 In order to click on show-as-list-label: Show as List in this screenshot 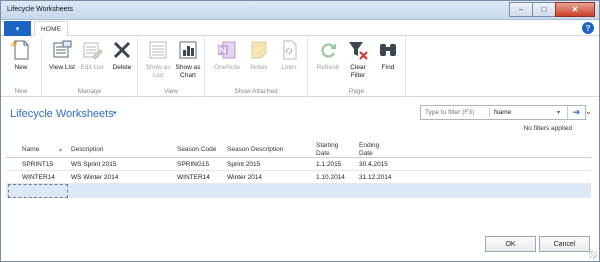, I will do `click(158, 71)`.